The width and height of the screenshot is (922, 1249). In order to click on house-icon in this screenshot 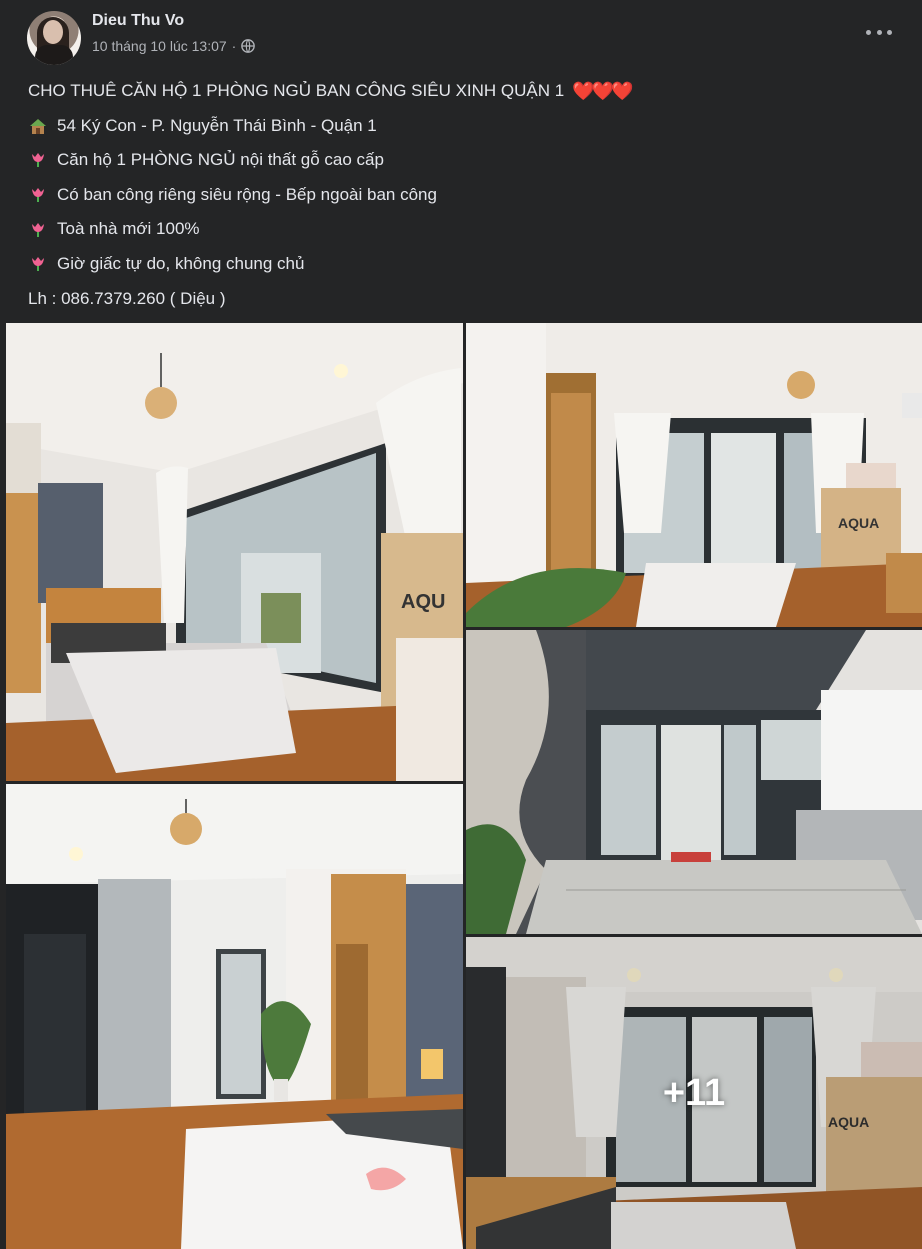, I will do `click(38, 126)`.